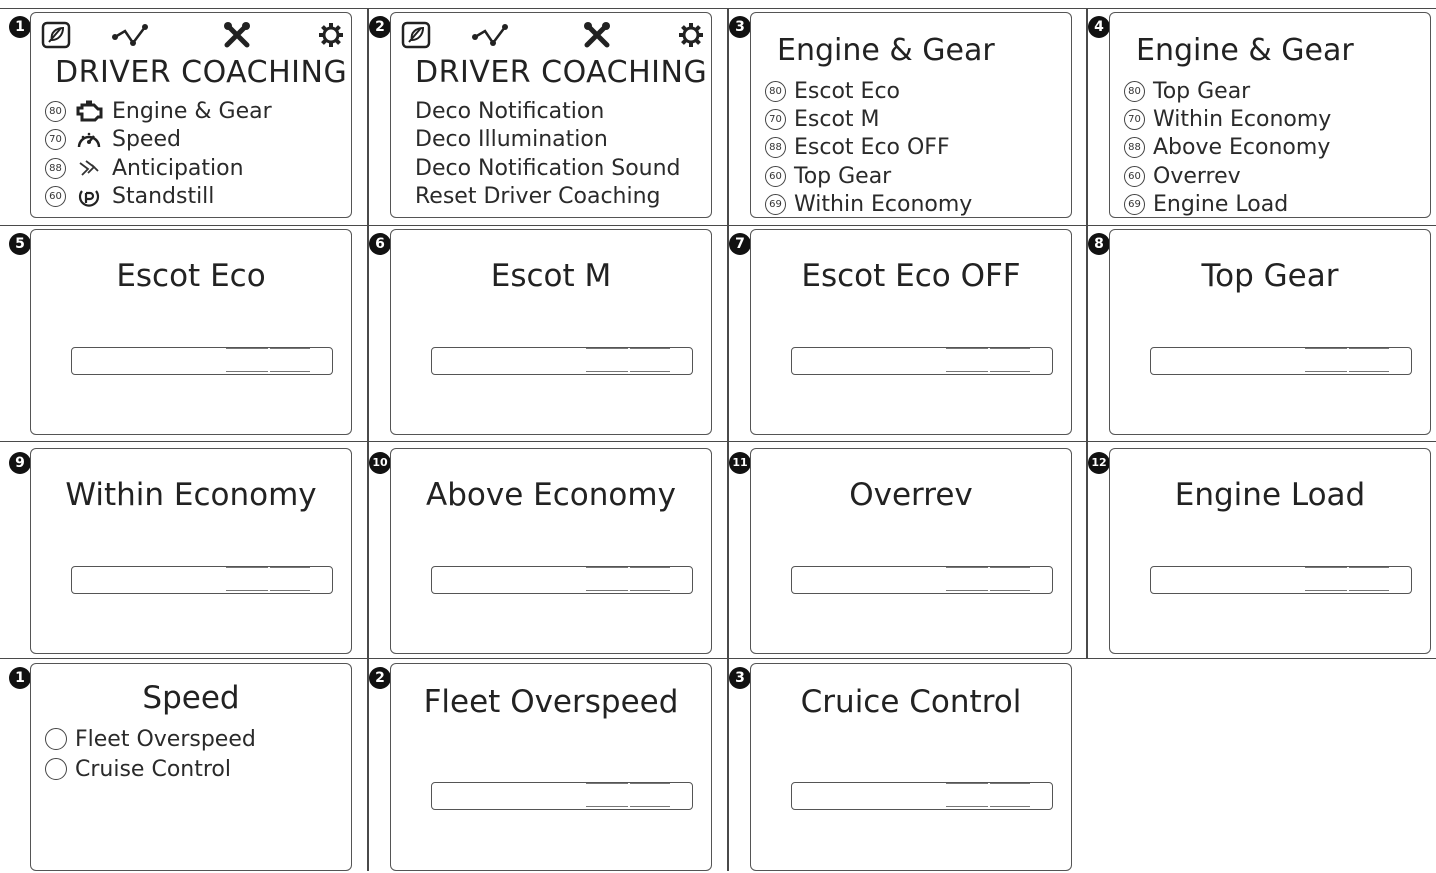 The image size is (1436, 873). Describe the element at coordinates (158, 168) in the screenshot. I see `menu-item-anticipation: 88 Anticipation` at that location.